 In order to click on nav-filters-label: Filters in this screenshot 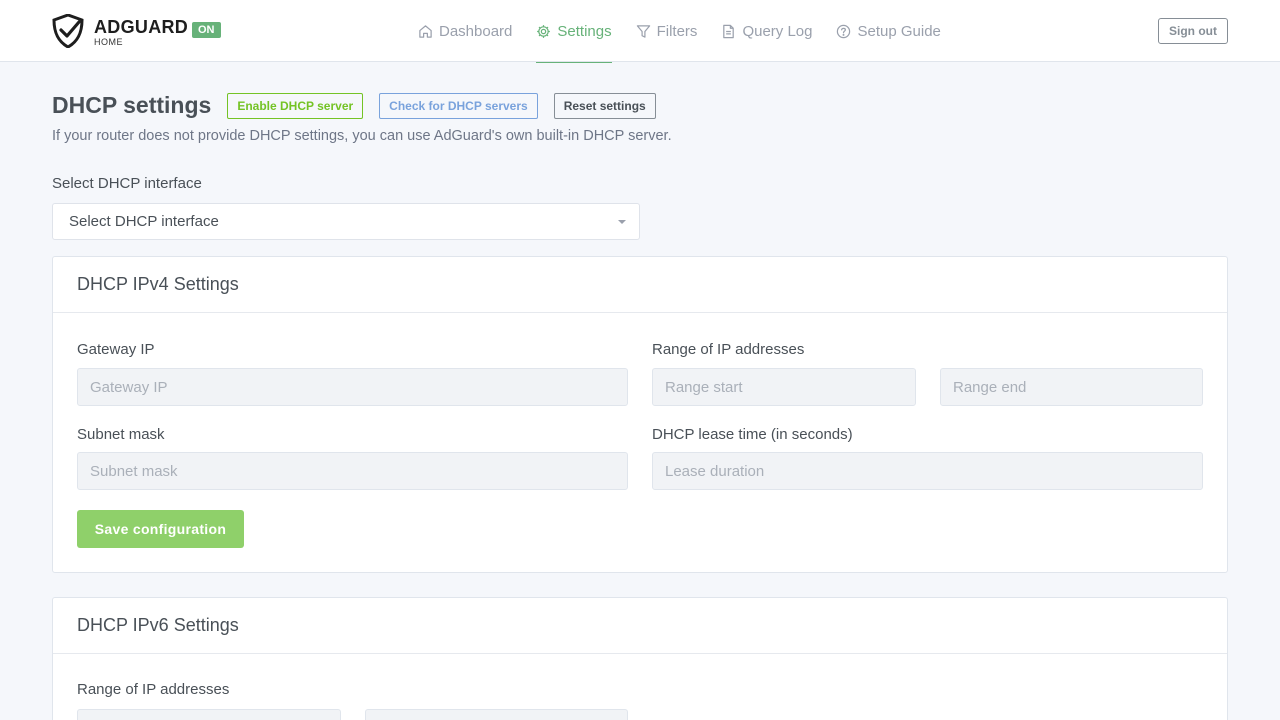, I will do `click(677, 31)`.